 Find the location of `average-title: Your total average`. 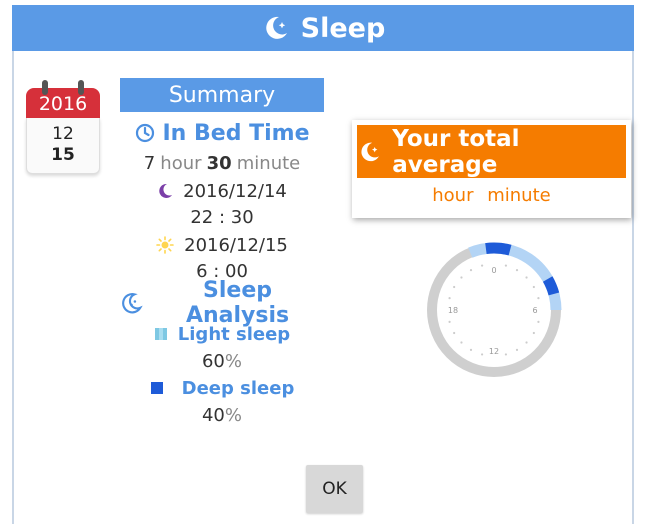

average-title: Your total average is located at coordinates (456, 151).